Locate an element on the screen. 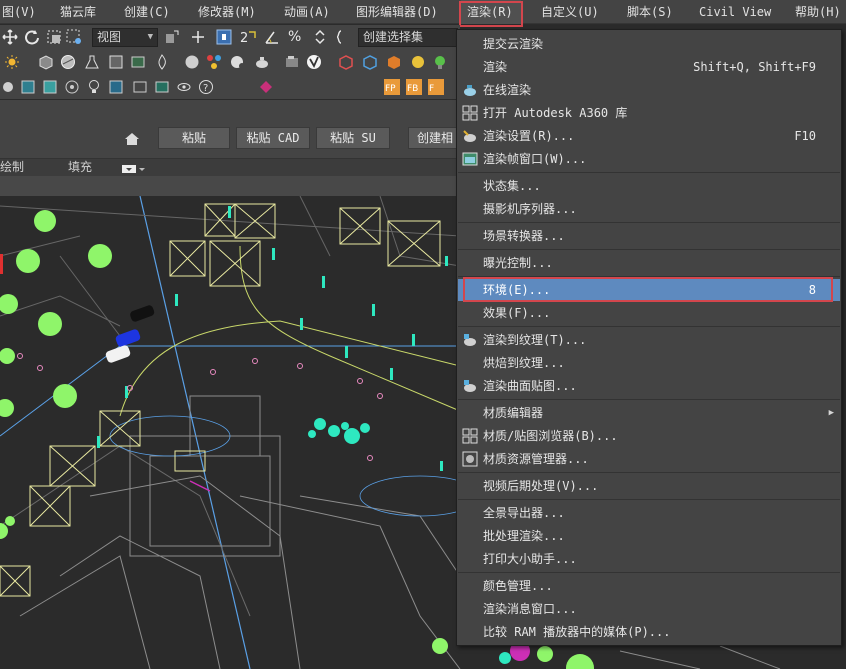 This screenshot has width=846, height=669. box-object-icon is located at coordinates (46, 62).